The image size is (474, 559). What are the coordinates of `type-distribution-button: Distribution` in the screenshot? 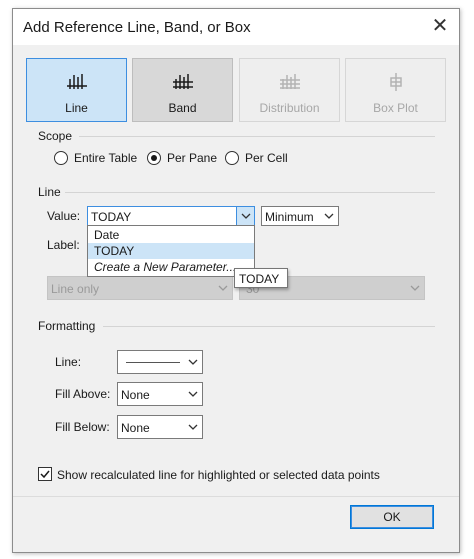 It's located at (289, 90).